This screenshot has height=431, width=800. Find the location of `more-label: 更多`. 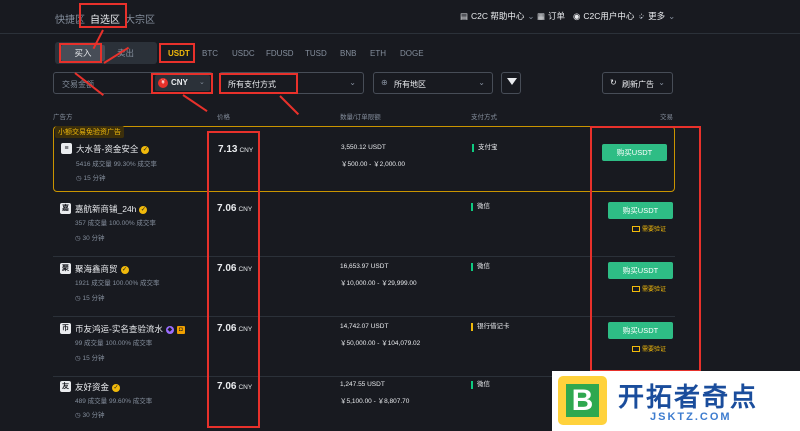

more-label: 更多 is located at coordinates (657, 16).